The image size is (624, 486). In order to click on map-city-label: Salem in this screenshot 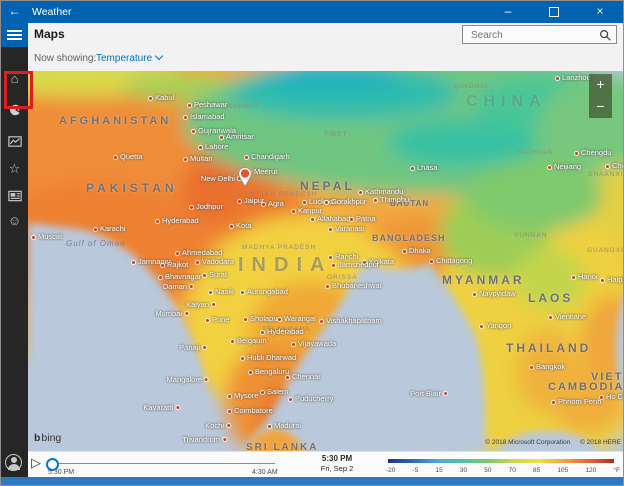, I will do `click(274, 391)`.